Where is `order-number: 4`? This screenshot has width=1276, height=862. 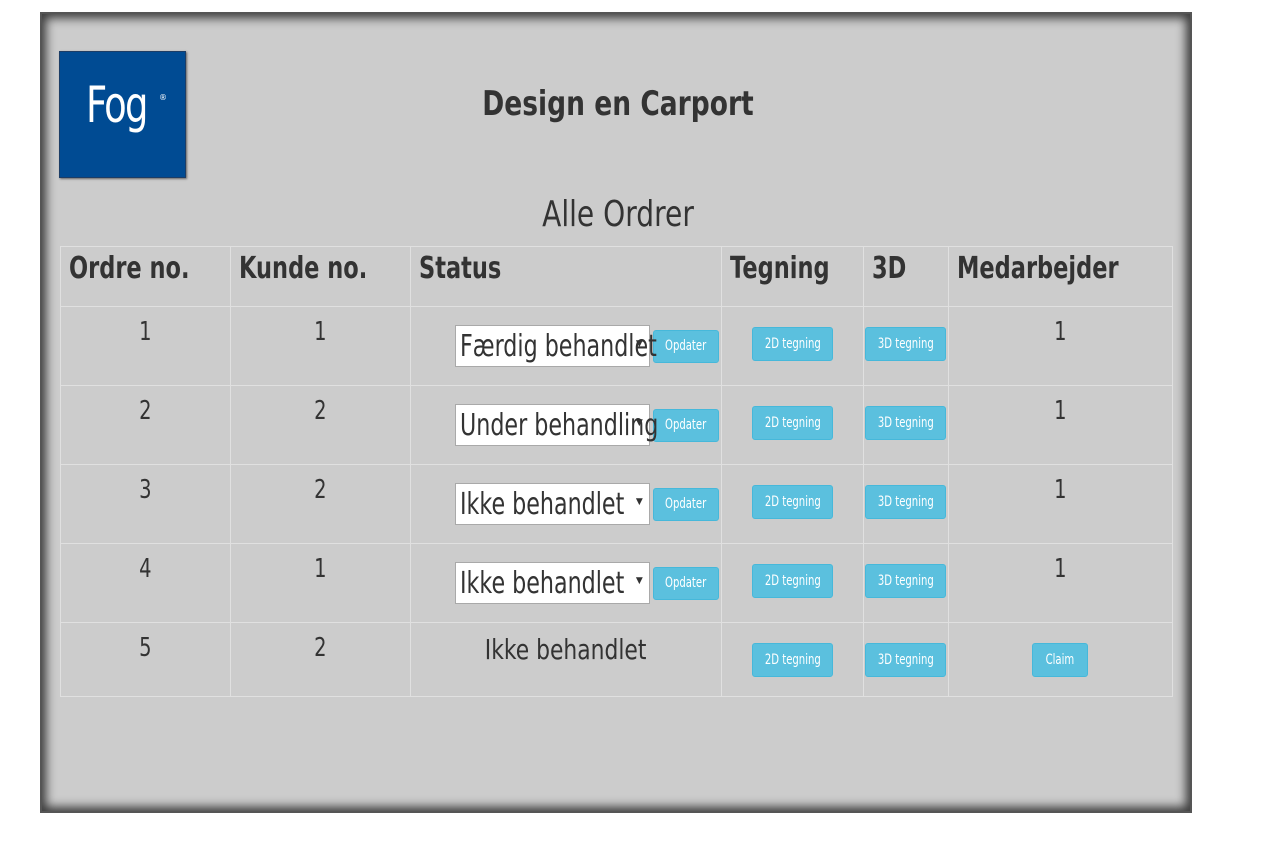
order-number: 4 is located at coordinates (145, 583).